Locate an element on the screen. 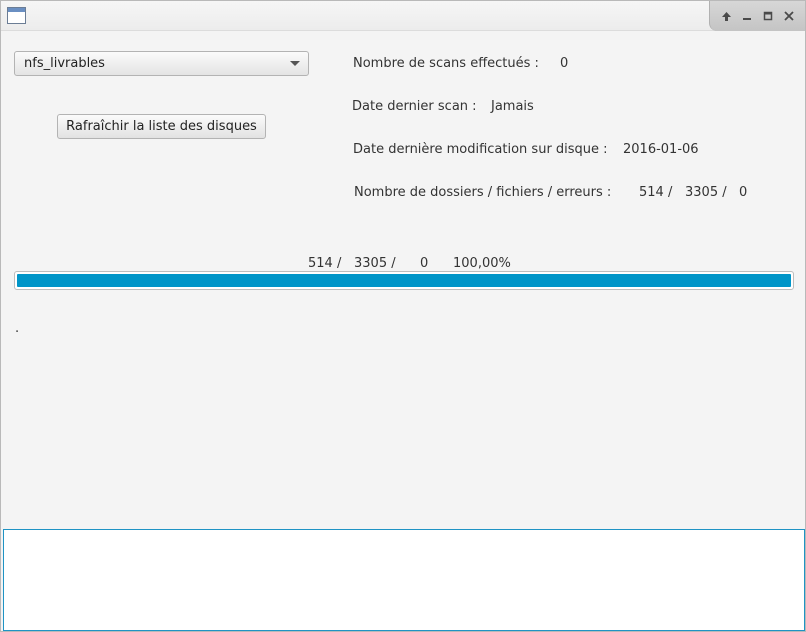 The height and width of the screenshot is (632, 806). refresh-disks-button: Rafraîchir la liste des disques is located at coordinates (161, 126).